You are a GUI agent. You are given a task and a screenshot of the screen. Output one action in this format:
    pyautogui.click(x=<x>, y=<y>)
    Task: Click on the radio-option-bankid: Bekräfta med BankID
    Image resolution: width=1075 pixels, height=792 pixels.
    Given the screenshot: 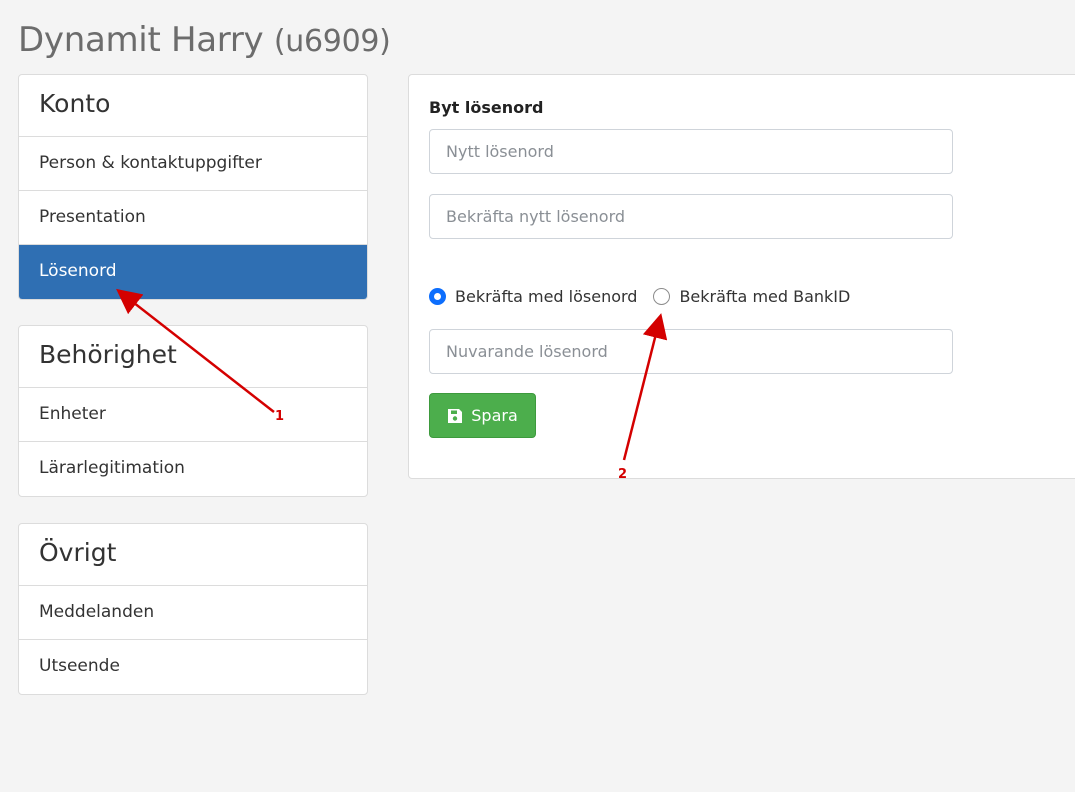 What is the action you would take?
    pyautogui.click(x=751, y=296)
    